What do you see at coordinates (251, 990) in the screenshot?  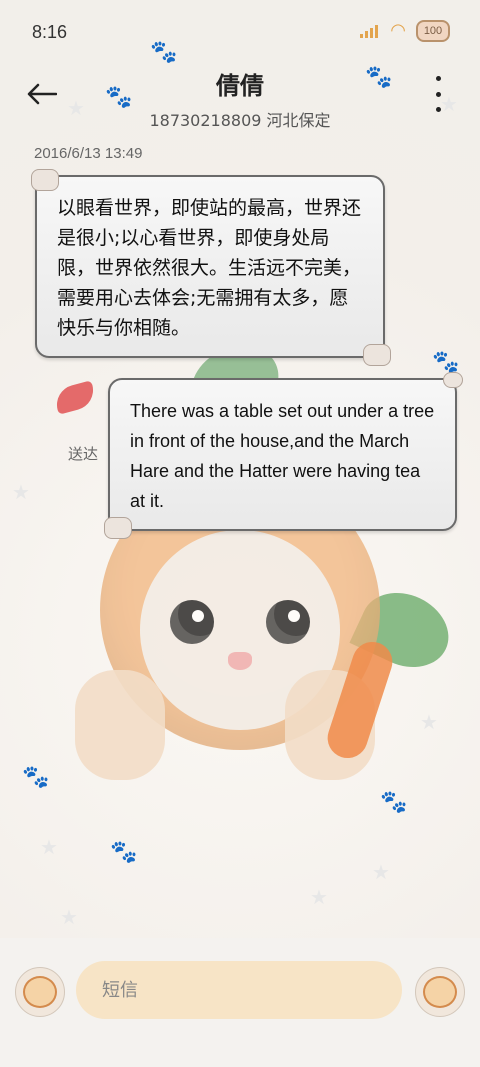 I see `message-input` at bounding box center [251, 990].